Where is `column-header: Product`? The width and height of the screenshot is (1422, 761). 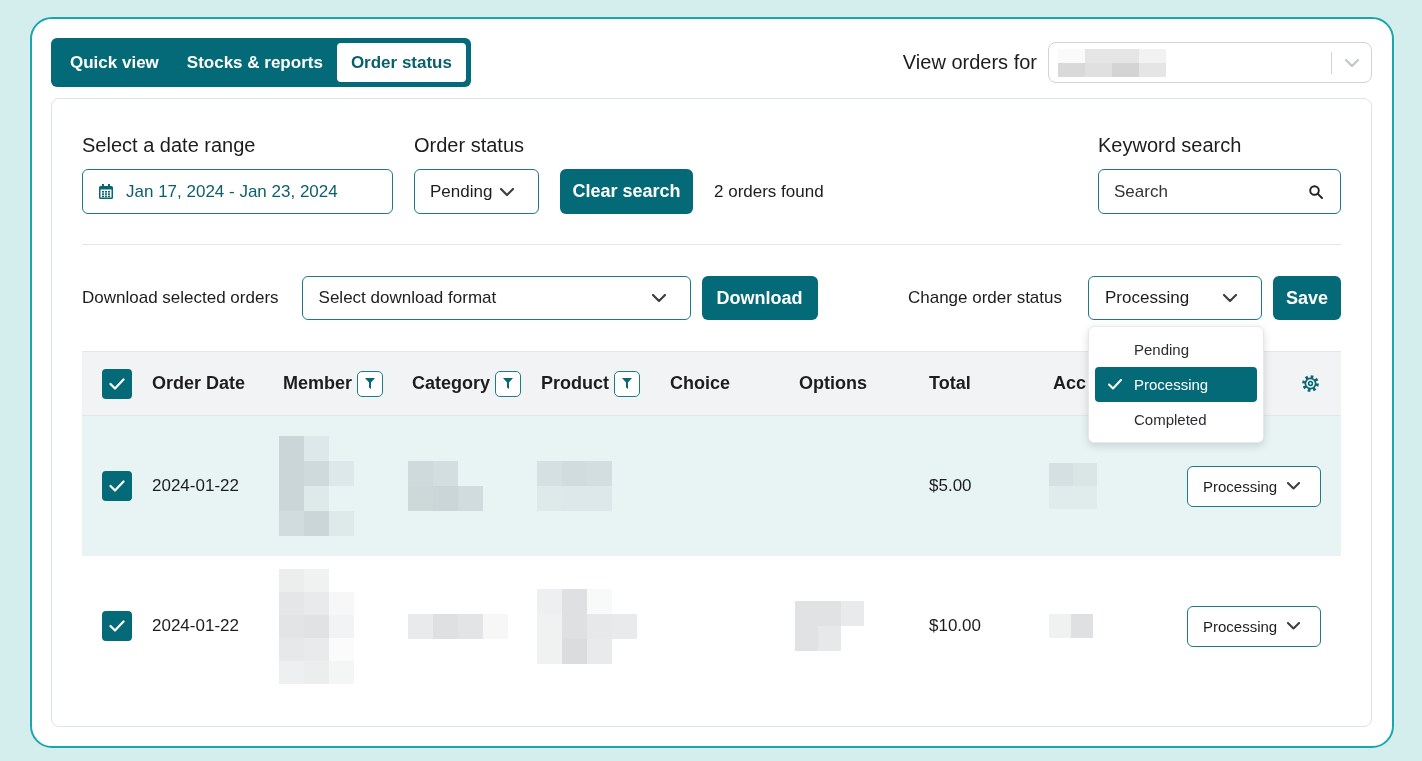
column-header: Product is located at coordinates (575, 383).